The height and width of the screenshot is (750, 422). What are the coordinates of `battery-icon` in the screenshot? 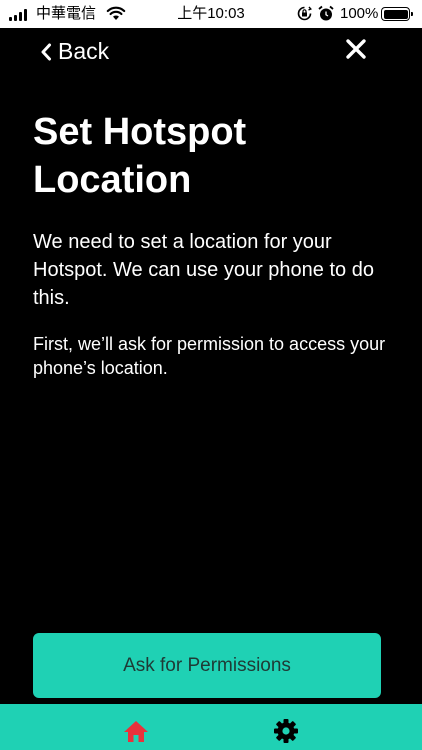 It's located at (397, 14).